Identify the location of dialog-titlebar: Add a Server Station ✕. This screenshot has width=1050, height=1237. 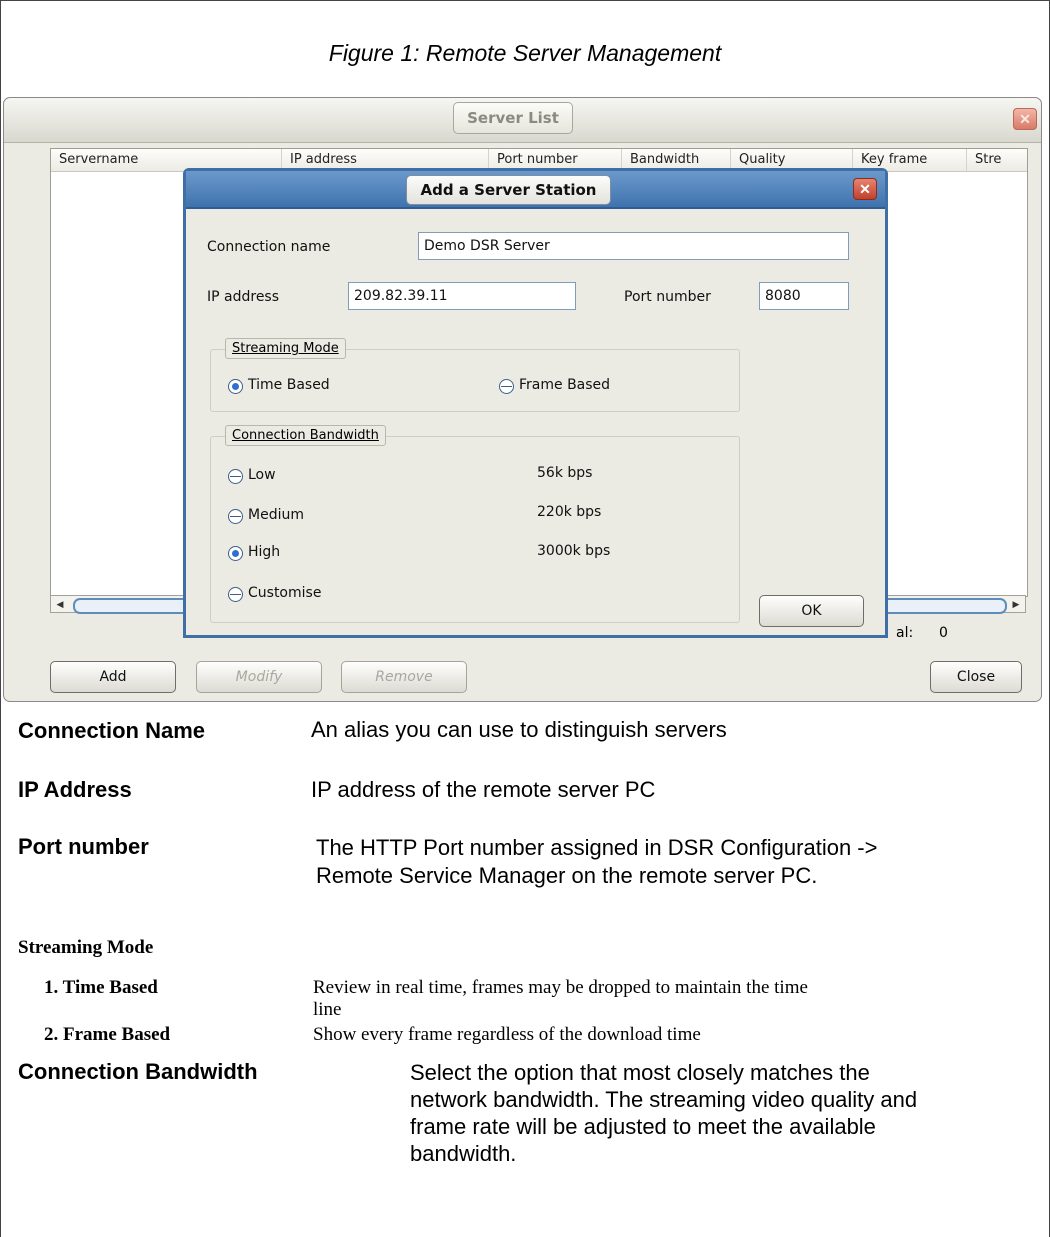
(535, 190).